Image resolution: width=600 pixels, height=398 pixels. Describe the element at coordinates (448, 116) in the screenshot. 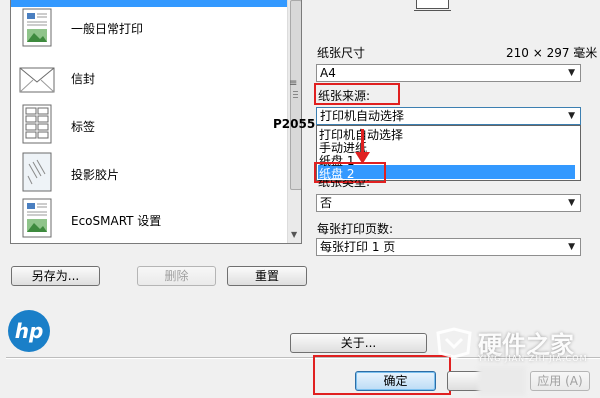

I see `paper-source-select: 打印机自动选择 ▼` at that location.